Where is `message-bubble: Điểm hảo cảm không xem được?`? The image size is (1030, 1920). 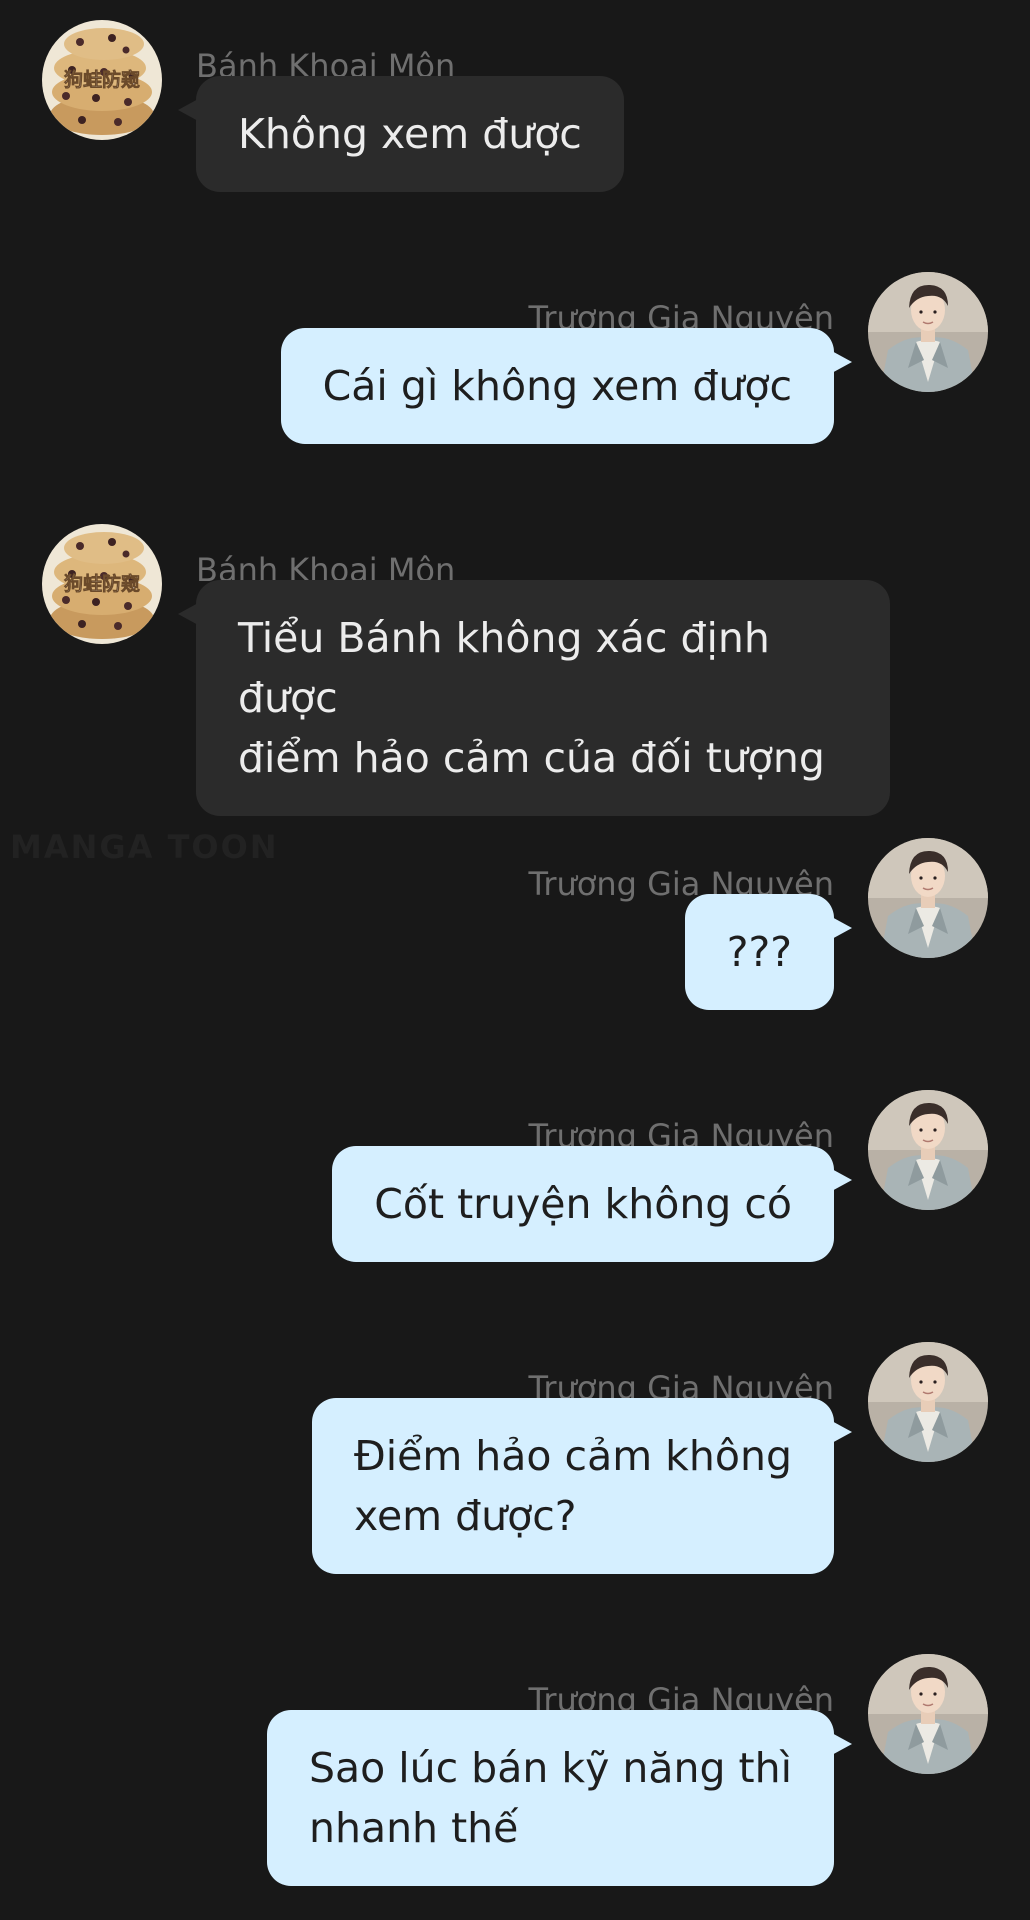 message-bubble: Điểm hảo cảm không xem được? is located at coordinates (581, 1486).